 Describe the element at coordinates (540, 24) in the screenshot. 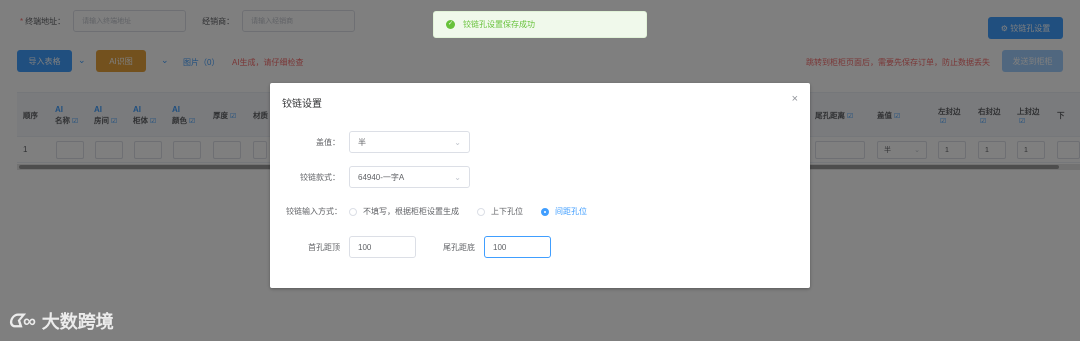

I see `success-toast: ✓ 铰链孔设置保存成功` at that location.